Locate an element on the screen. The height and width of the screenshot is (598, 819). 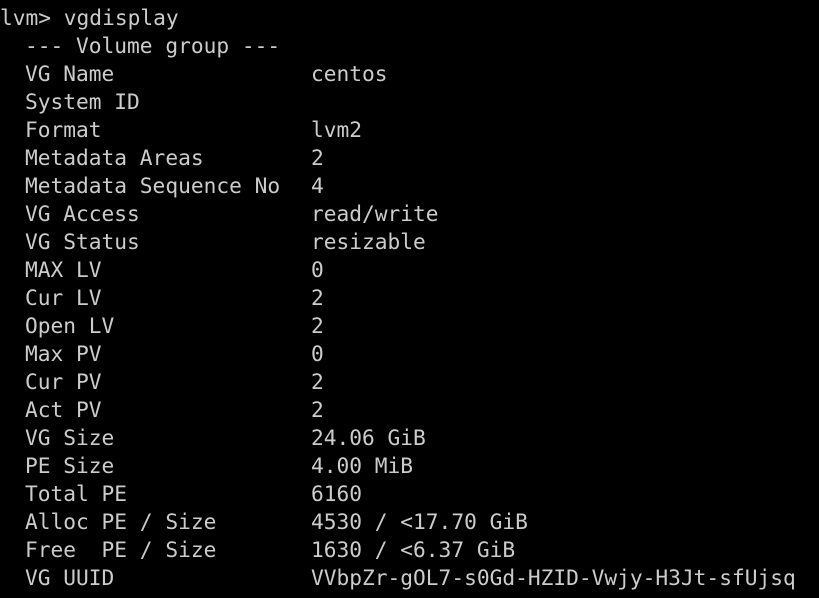
output-row: VG Access read/write is located at coordinates (409, 214).